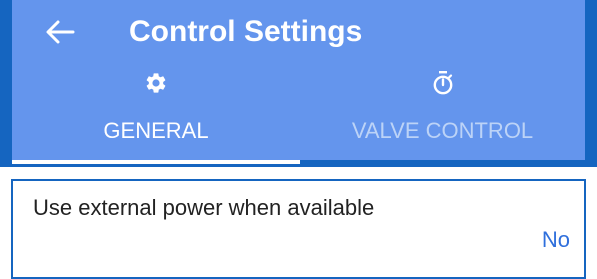 The width and height of the screenshot is (597, 279). Describe the element at coordinates (156, 130) in the screenshot. I see `tab-general-label: GENERAL` at that location.